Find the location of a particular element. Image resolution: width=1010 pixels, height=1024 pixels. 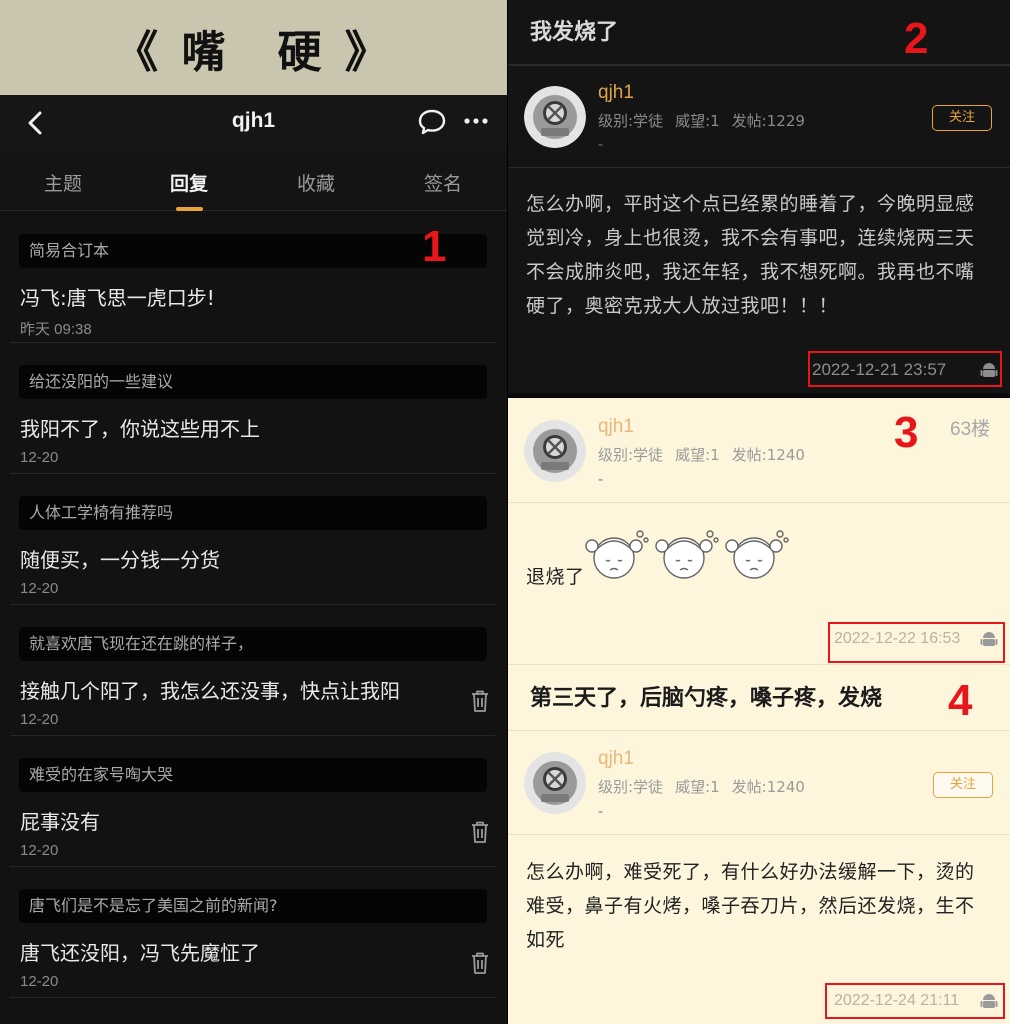

more-options-icon is located at coordinates (476, 121).